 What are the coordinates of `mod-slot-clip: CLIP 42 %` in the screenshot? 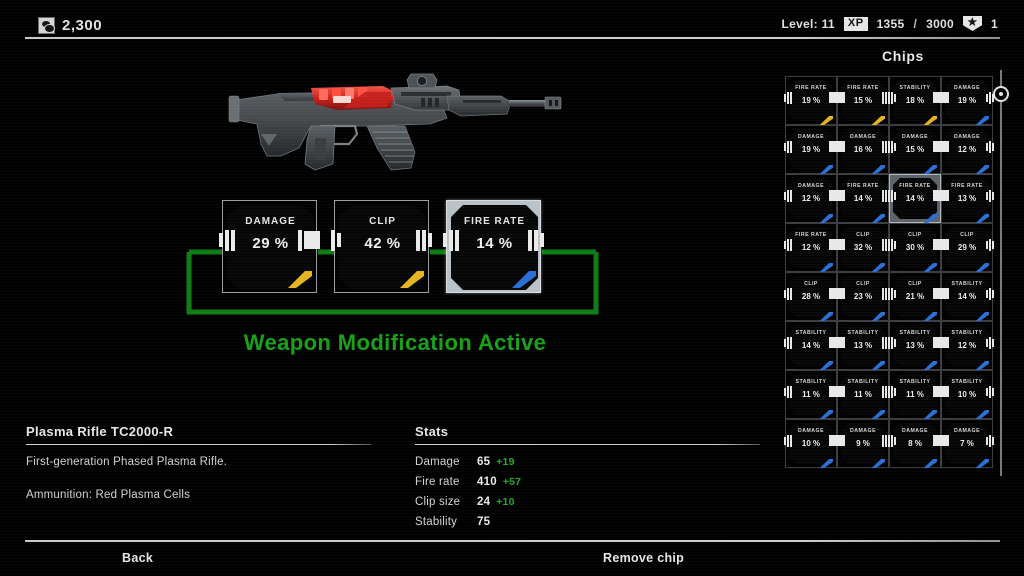 It's located at (381, 246).